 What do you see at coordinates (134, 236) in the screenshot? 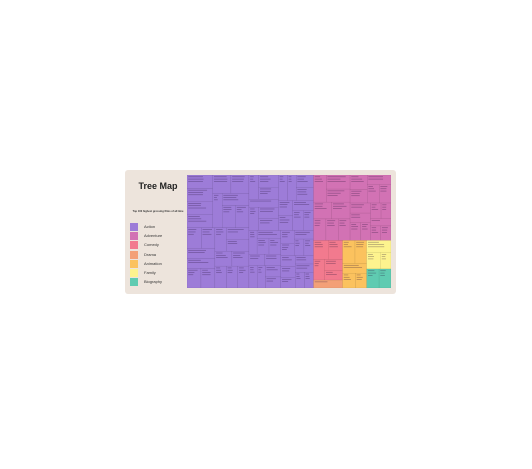
I see `legend-swatch` at bounding box center [134, 236].